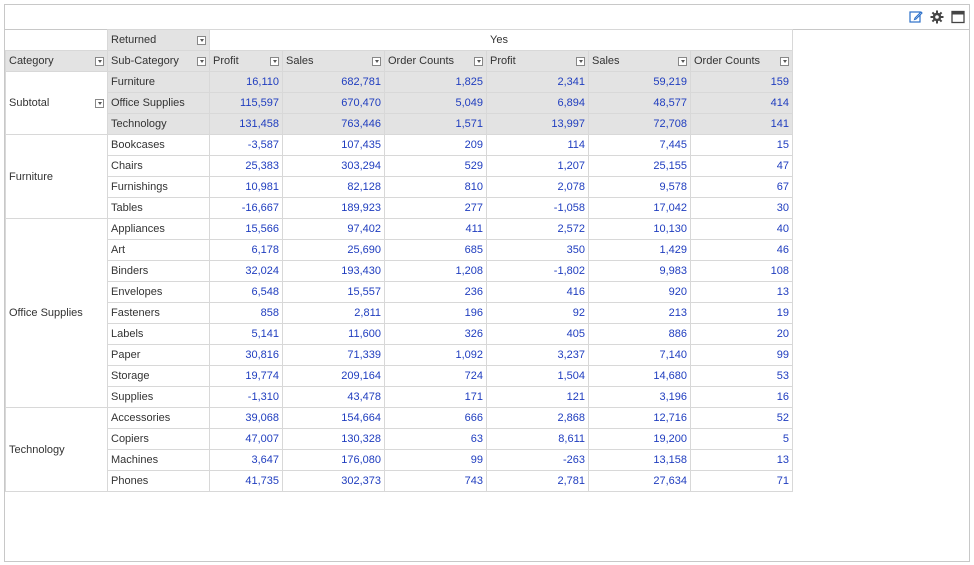 The height and width of the screenshot is (565, 974). What do you see at coordinates (246, 250) in the screenshot?
I see `value-cell: 6,178` at bounding box center [246, 250].